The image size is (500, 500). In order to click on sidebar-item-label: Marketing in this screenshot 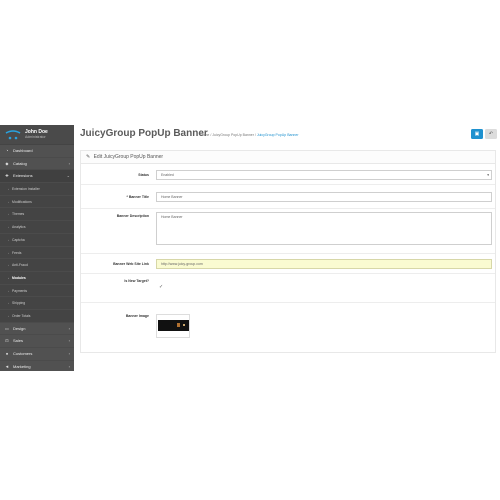, I will do `click(22, 366)`.